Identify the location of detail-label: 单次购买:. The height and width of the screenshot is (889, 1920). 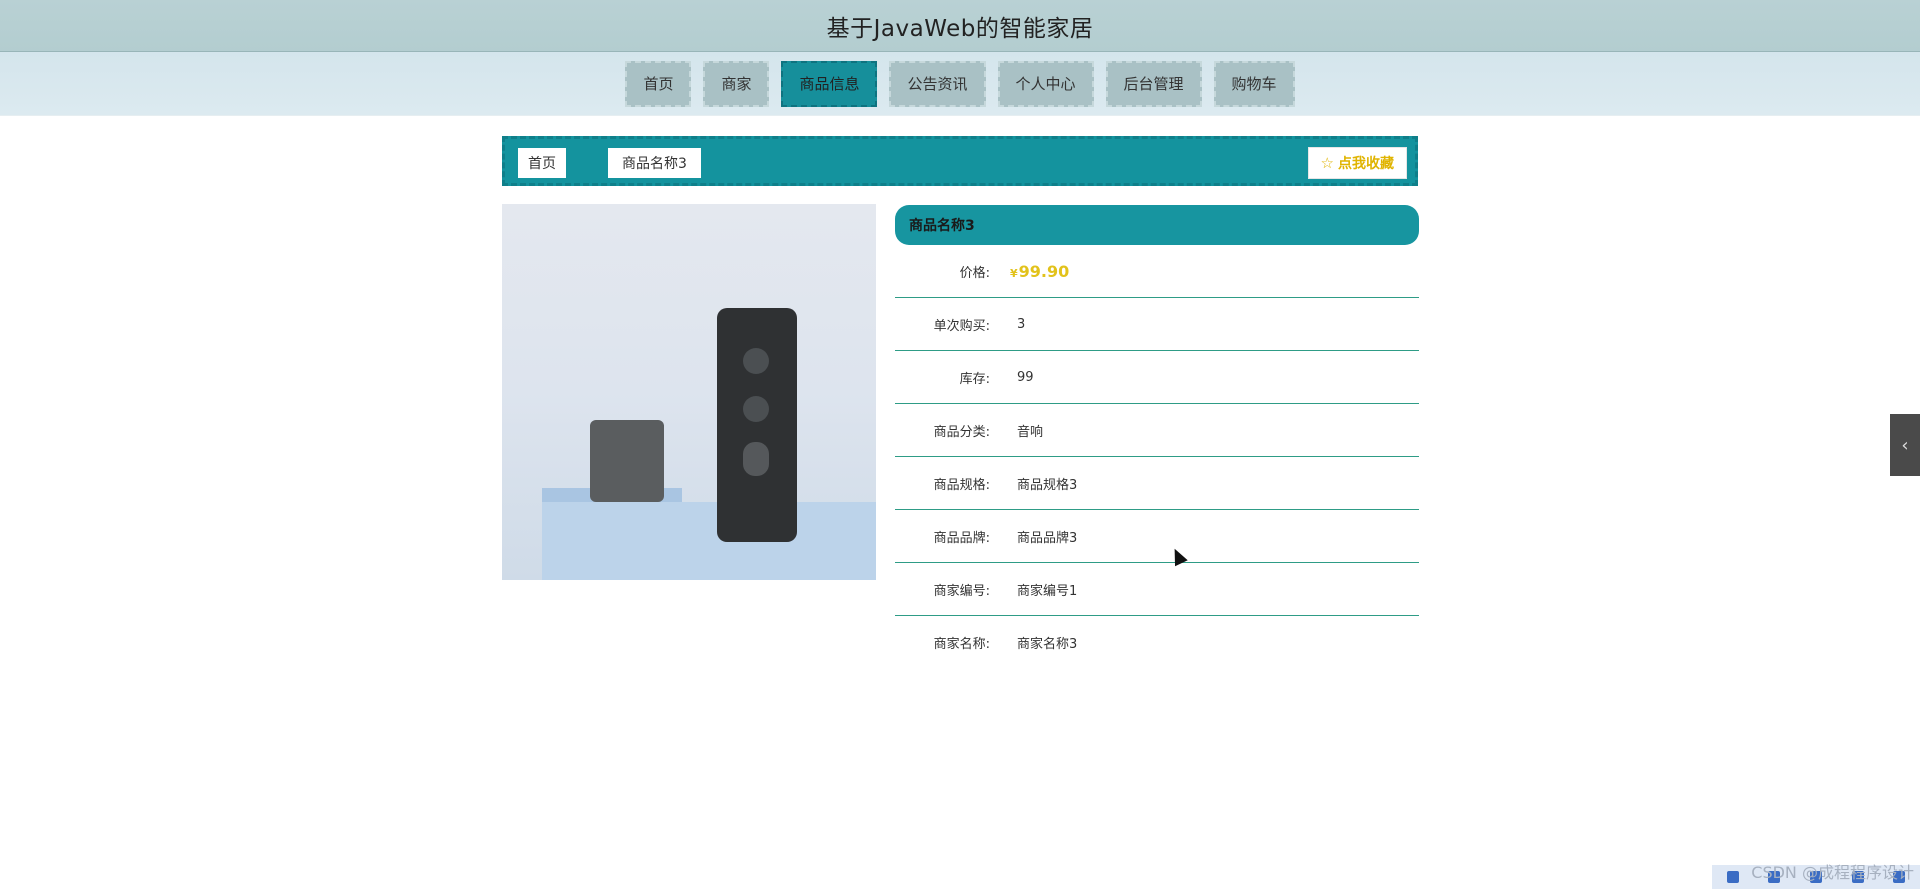
(961, 326).